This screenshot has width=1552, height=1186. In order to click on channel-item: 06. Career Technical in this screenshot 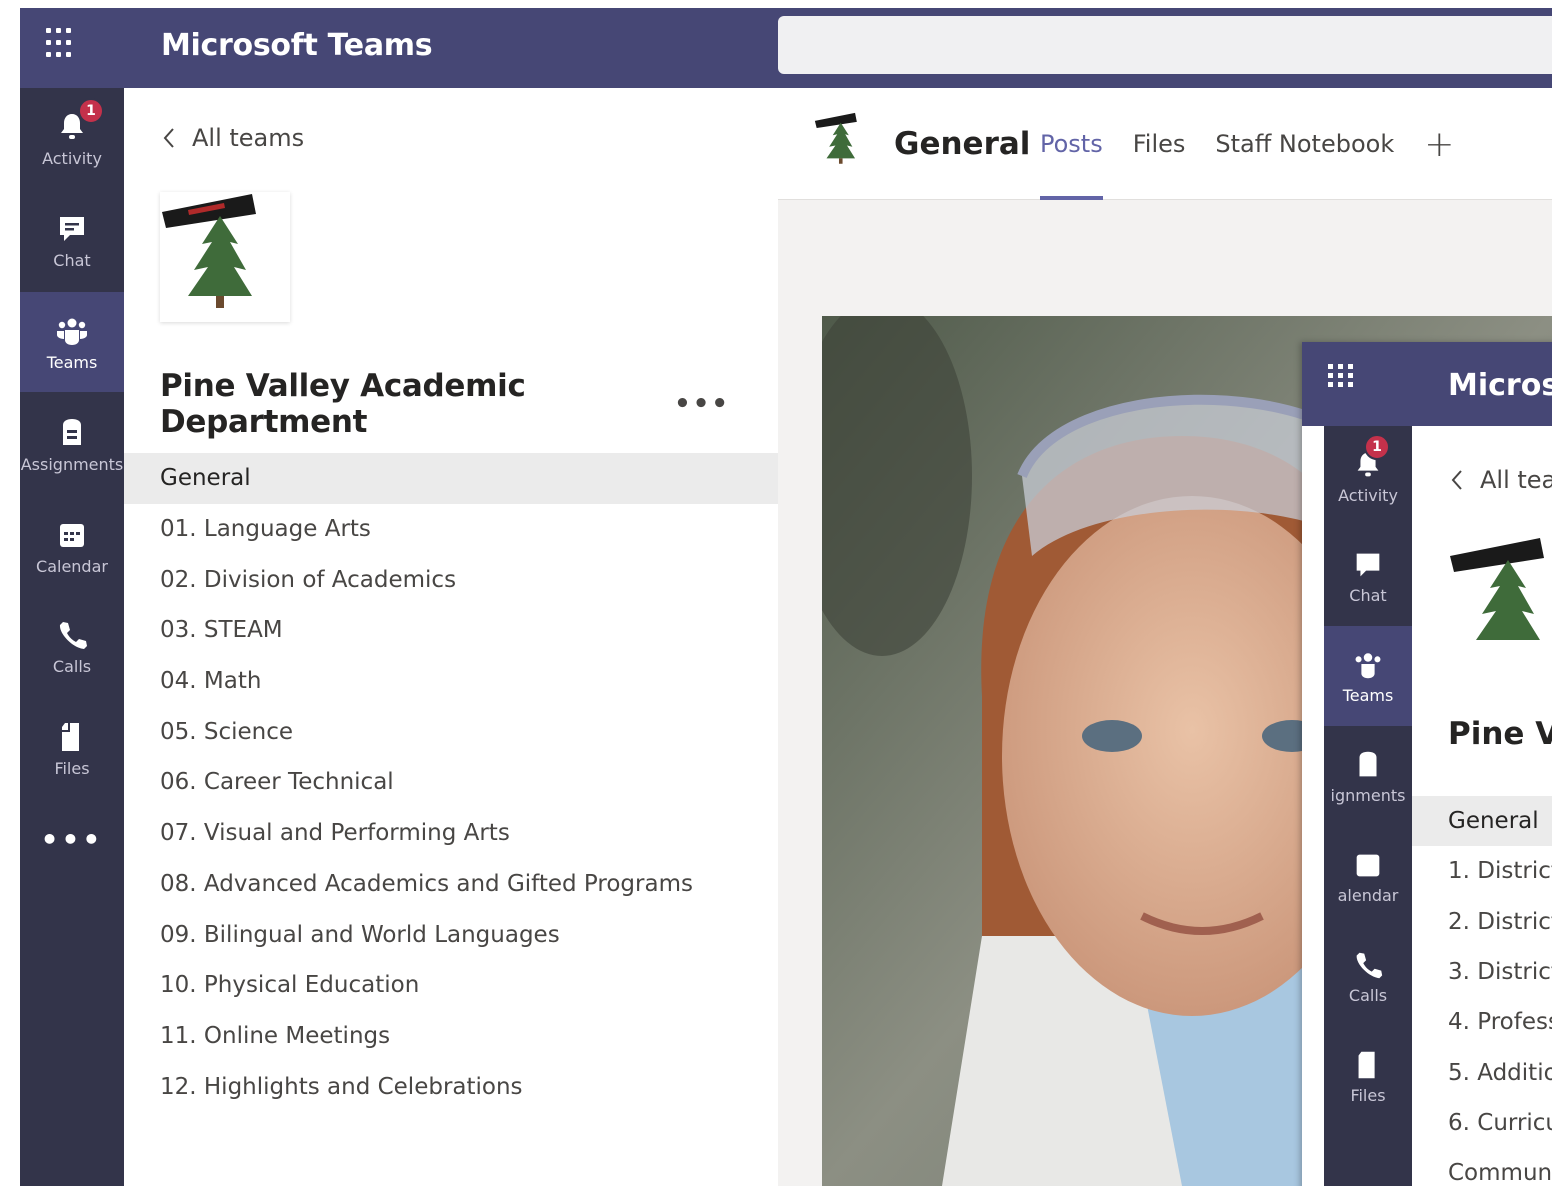, I will do `click(451, 782)`.